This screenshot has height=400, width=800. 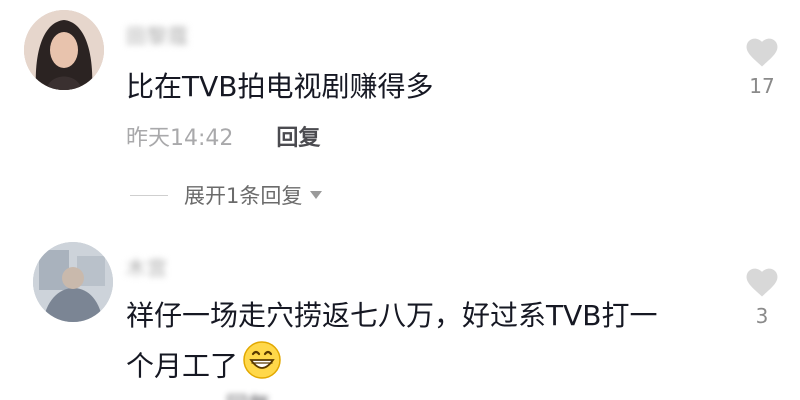 I want to click on comment-text: 比在TVB拍电视剧赚得多, so click(x=280, y=86).